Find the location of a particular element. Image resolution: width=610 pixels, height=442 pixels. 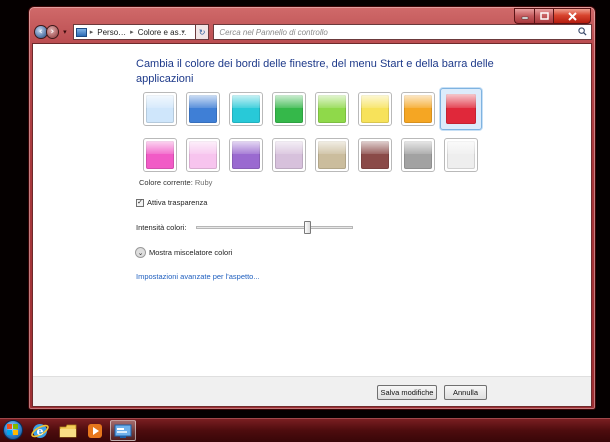

color-swatch-sea is located at coordinates (246, 109).